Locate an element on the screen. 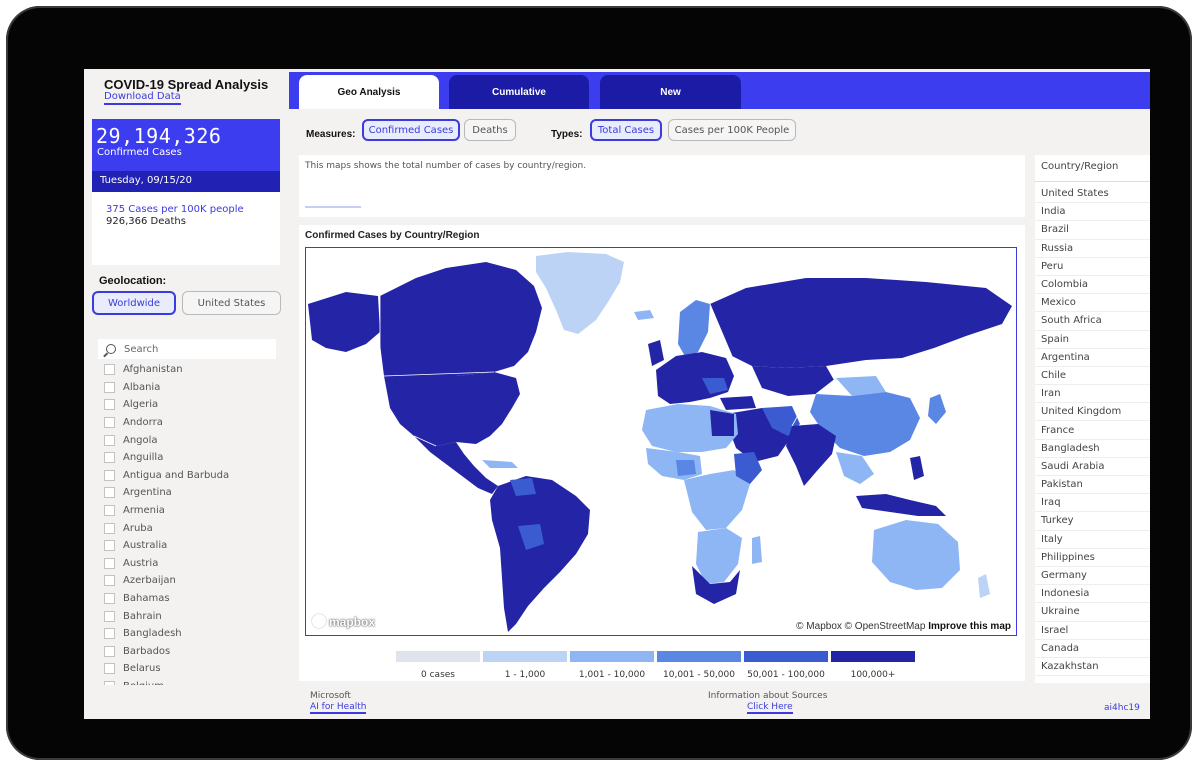 The image size is (1198, 765). table-row: Bangladesh is located at coordinates (1092, 449).